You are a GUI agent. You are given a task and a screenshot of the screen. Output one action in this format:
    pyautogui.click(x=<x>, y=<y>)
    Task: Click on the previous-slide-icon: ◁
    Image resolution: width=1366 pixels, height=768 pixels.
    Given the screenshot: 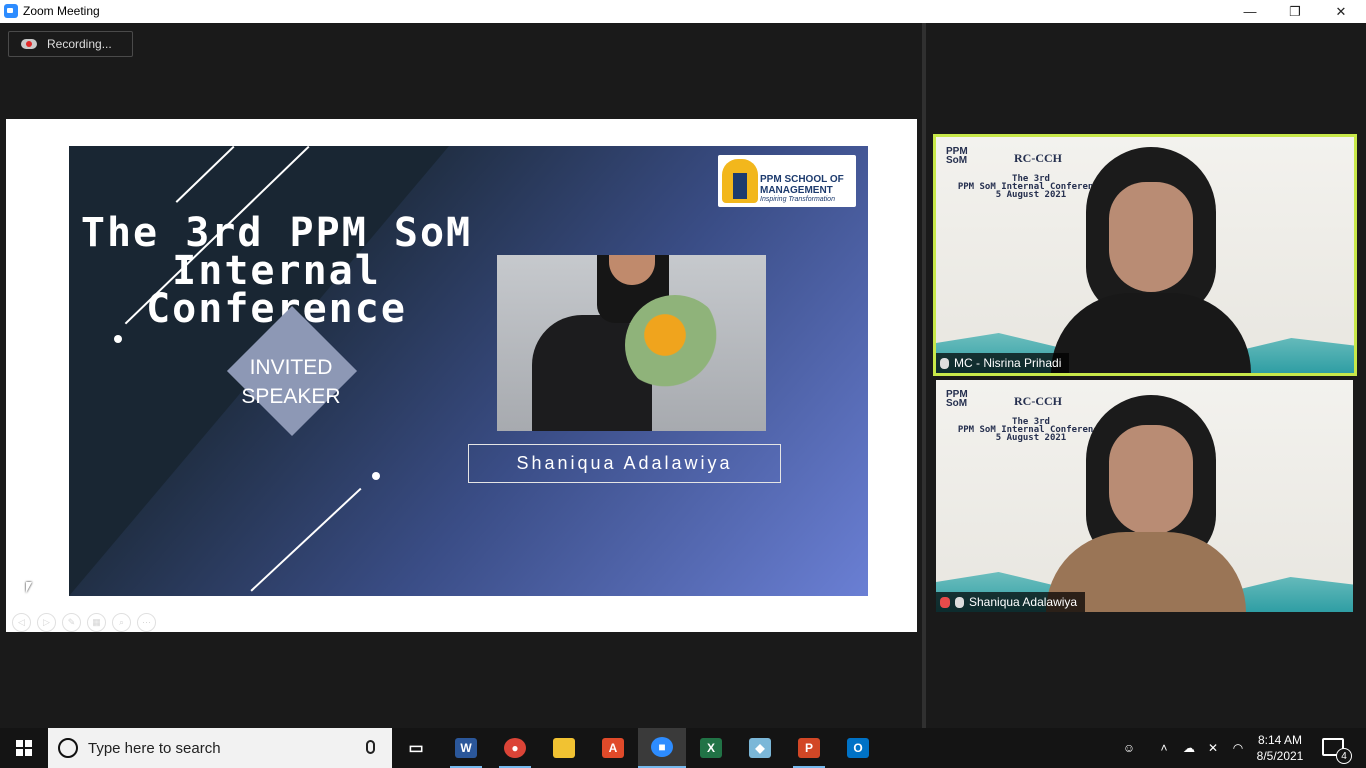 What is the action you would take?
    pyautogui.click(x=21, y=622)
    